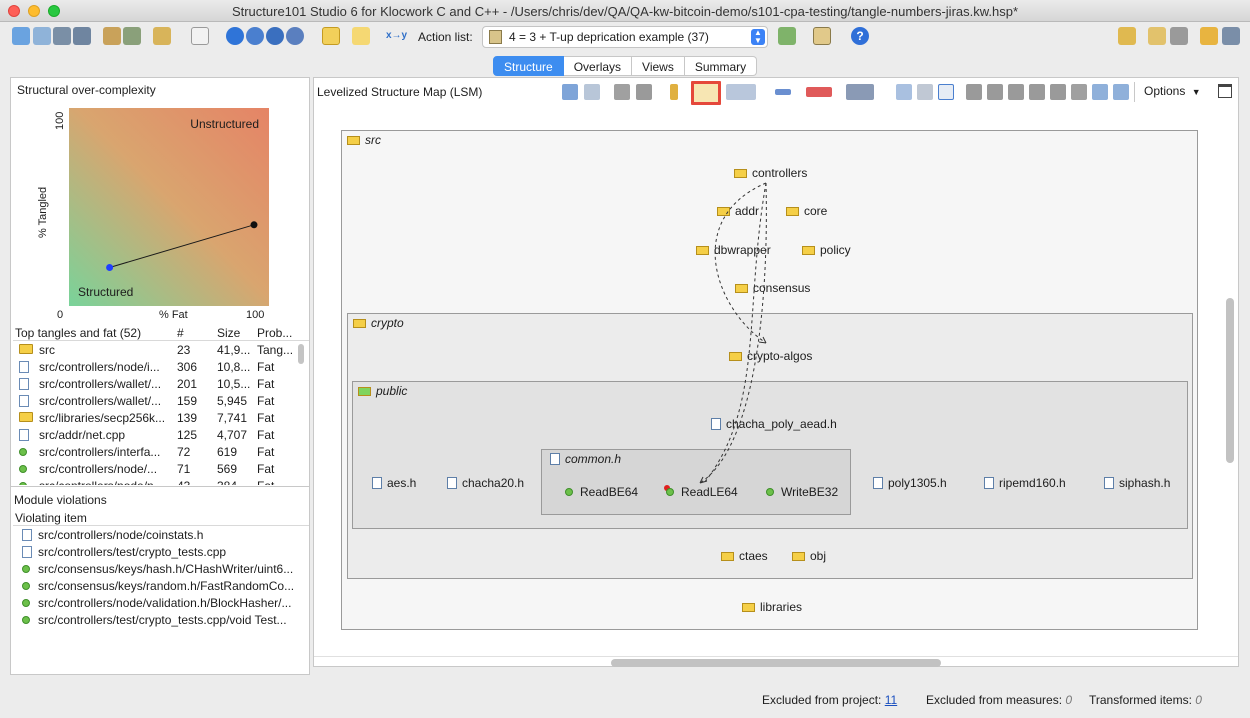 This screenshot has height=718, width=1250. Describe the element at coordinates (783, 92) in the screenshot. I see `grid-icon` at that location.